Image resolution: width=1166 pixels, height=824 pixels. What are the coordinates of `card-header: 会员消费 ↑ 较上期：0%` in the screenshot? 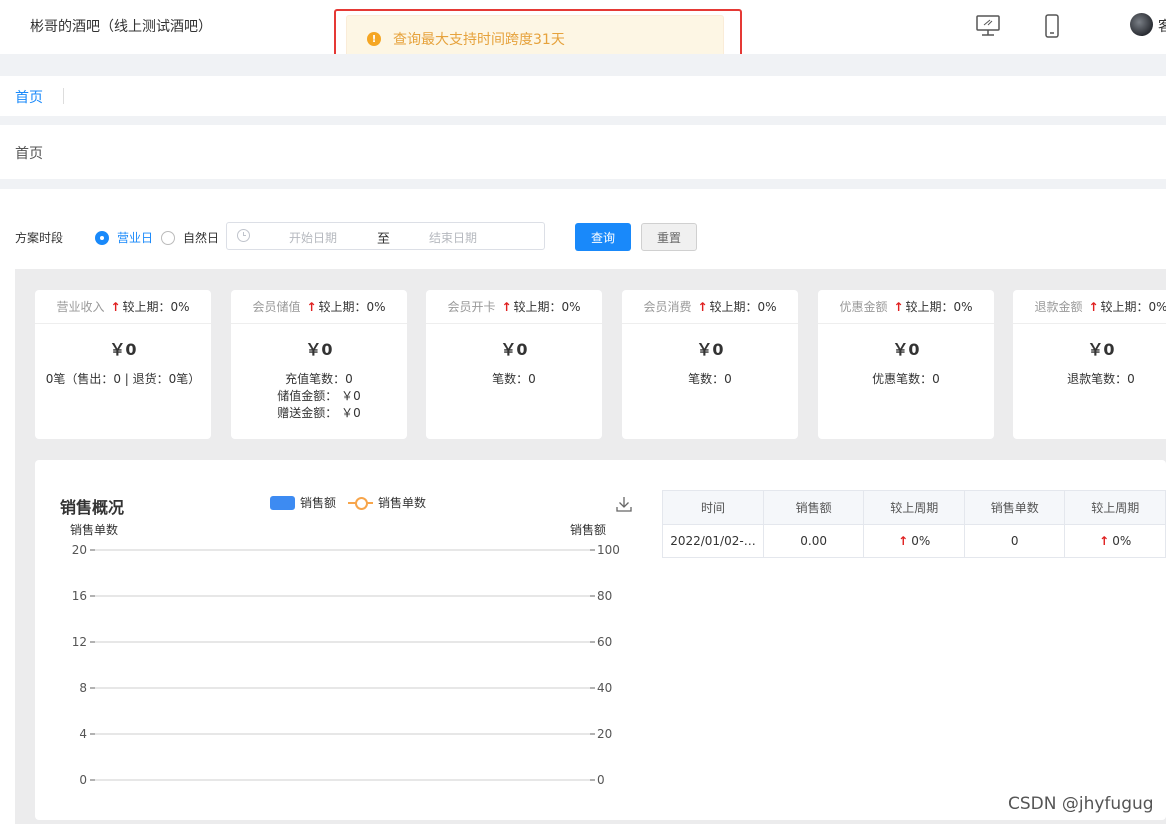 It's located at (710, 307).